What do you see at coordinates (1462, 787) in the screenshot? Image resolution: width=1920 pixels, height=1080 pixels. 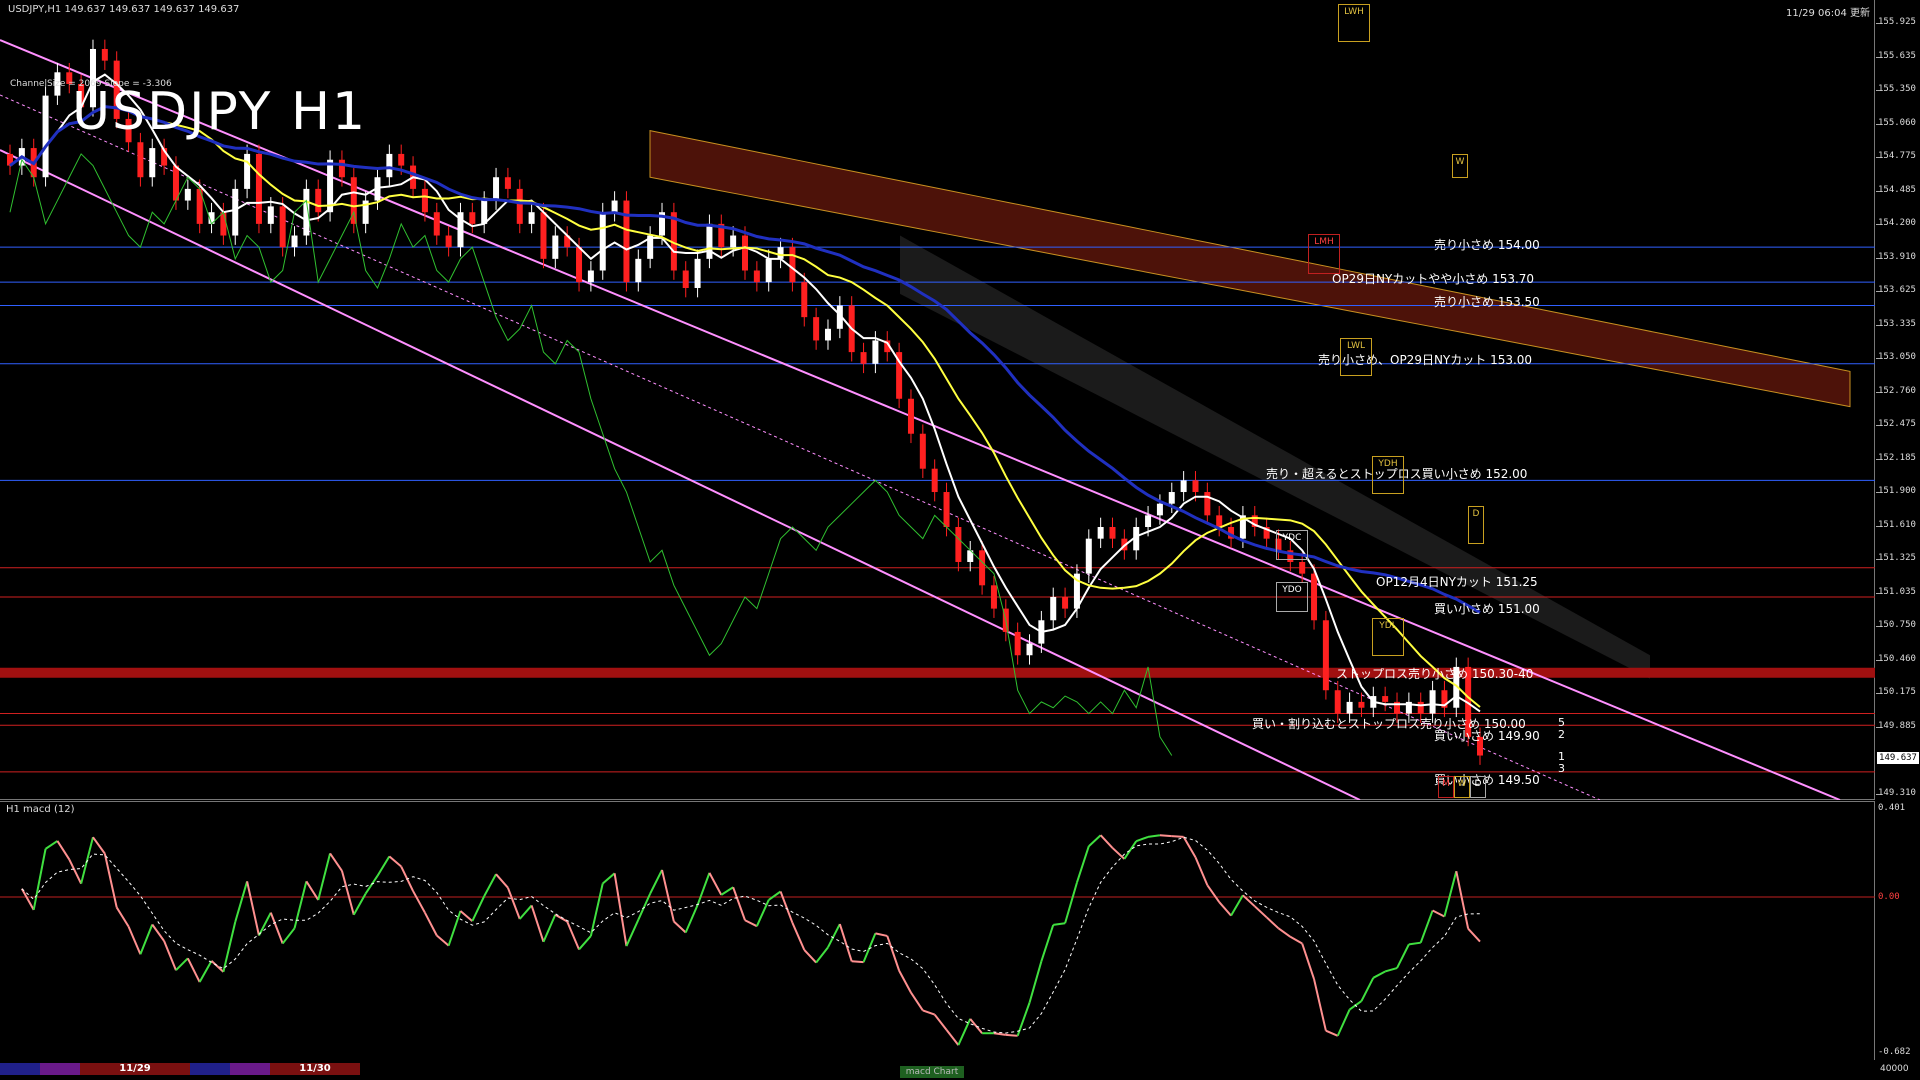 I see `marker-w2: W` at bounding box center [1462, 787].